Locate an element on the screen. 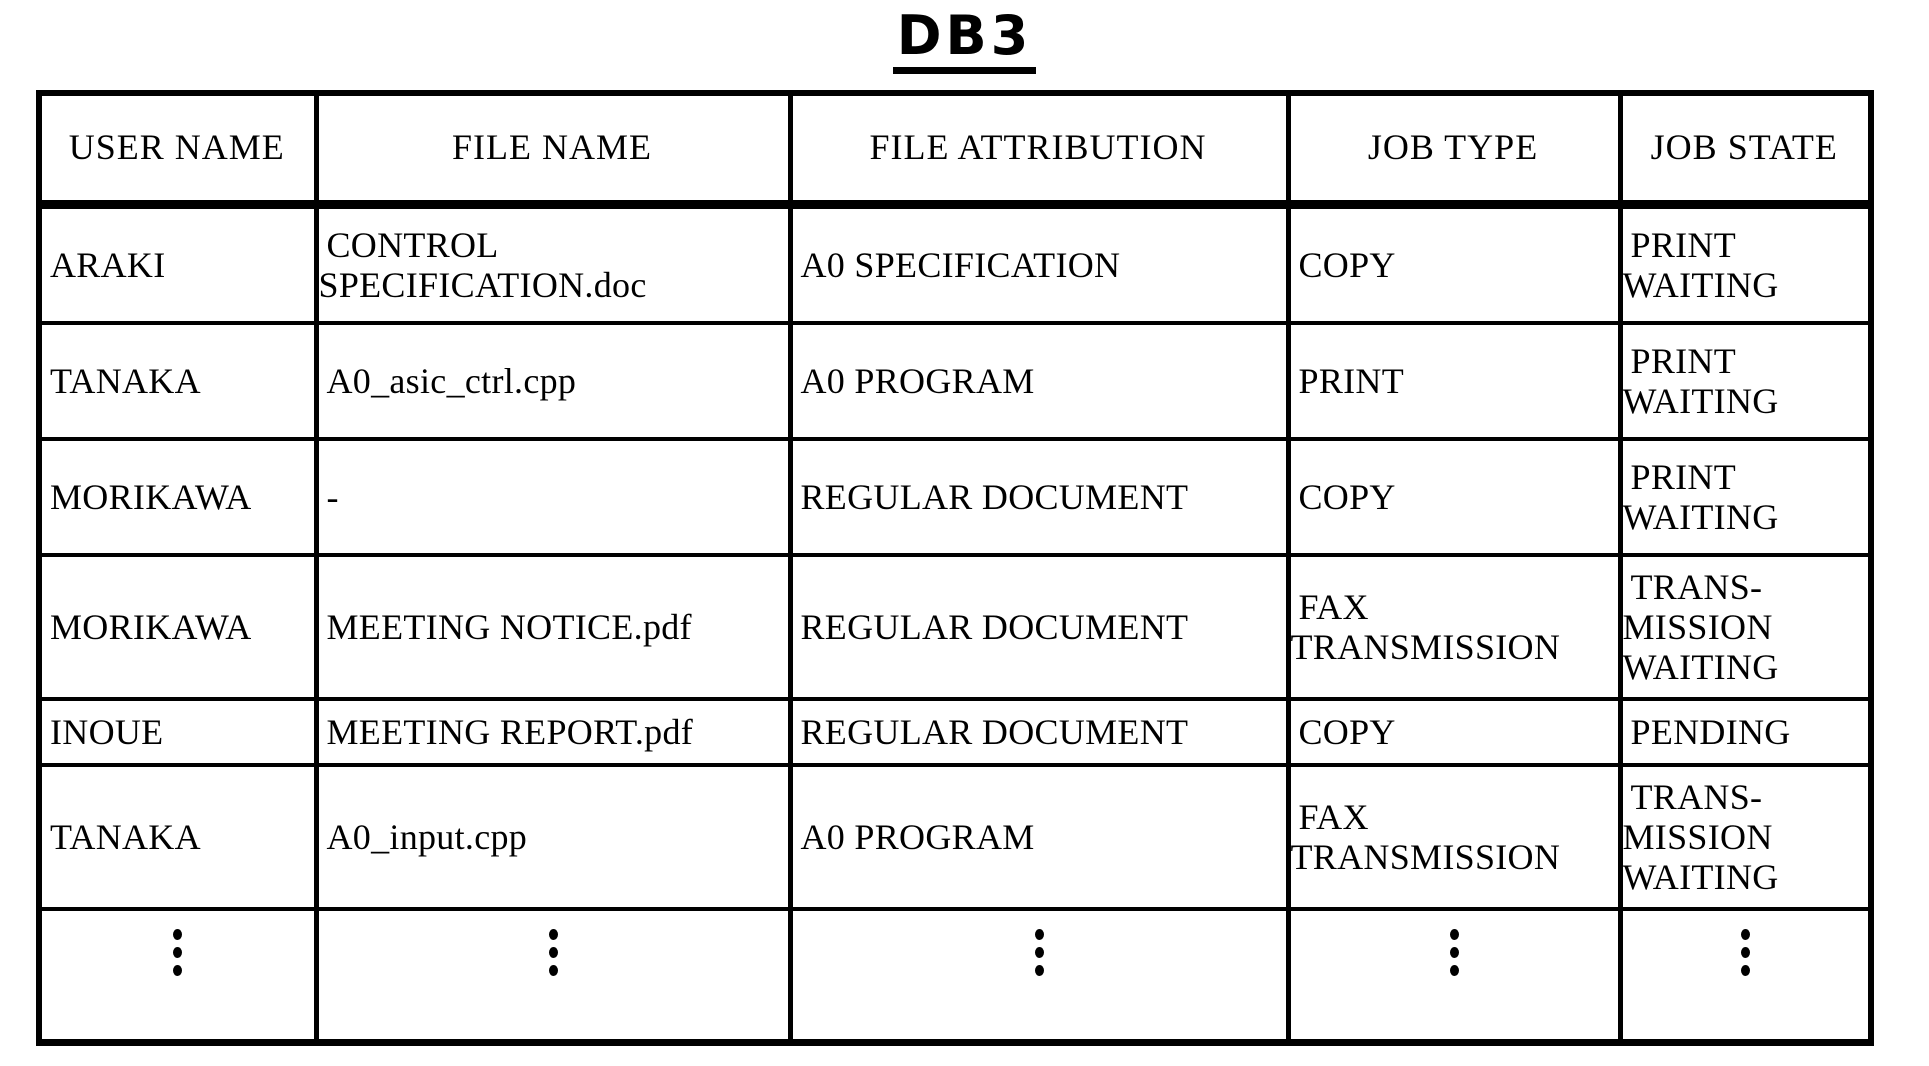 This screenshot has height=1066, width=1929. cell-file-name: A0_input.cpp is located at coordinates (551, 836).